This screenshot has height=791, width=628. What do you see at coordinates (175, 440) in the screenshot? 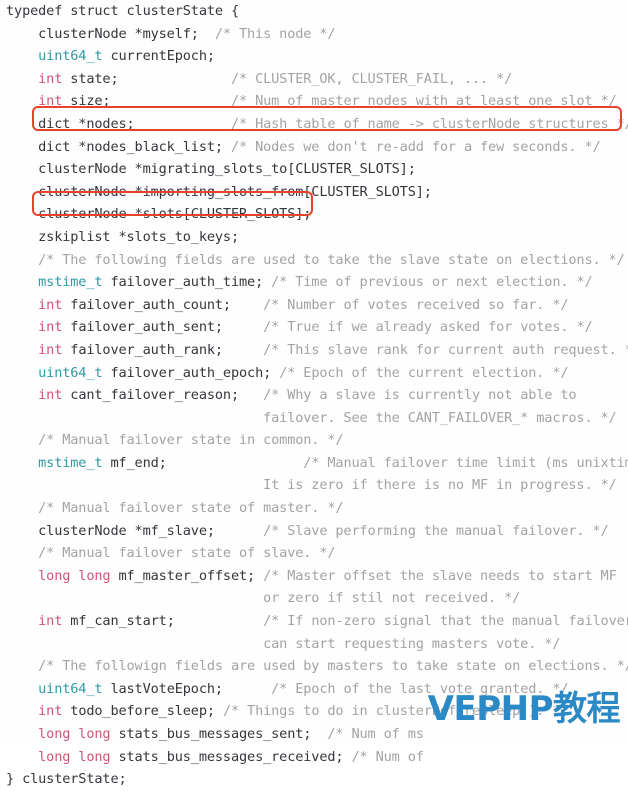
I see `code-token-cmt: /* Manual failover state in common. */` at bounding box center [175, 440].